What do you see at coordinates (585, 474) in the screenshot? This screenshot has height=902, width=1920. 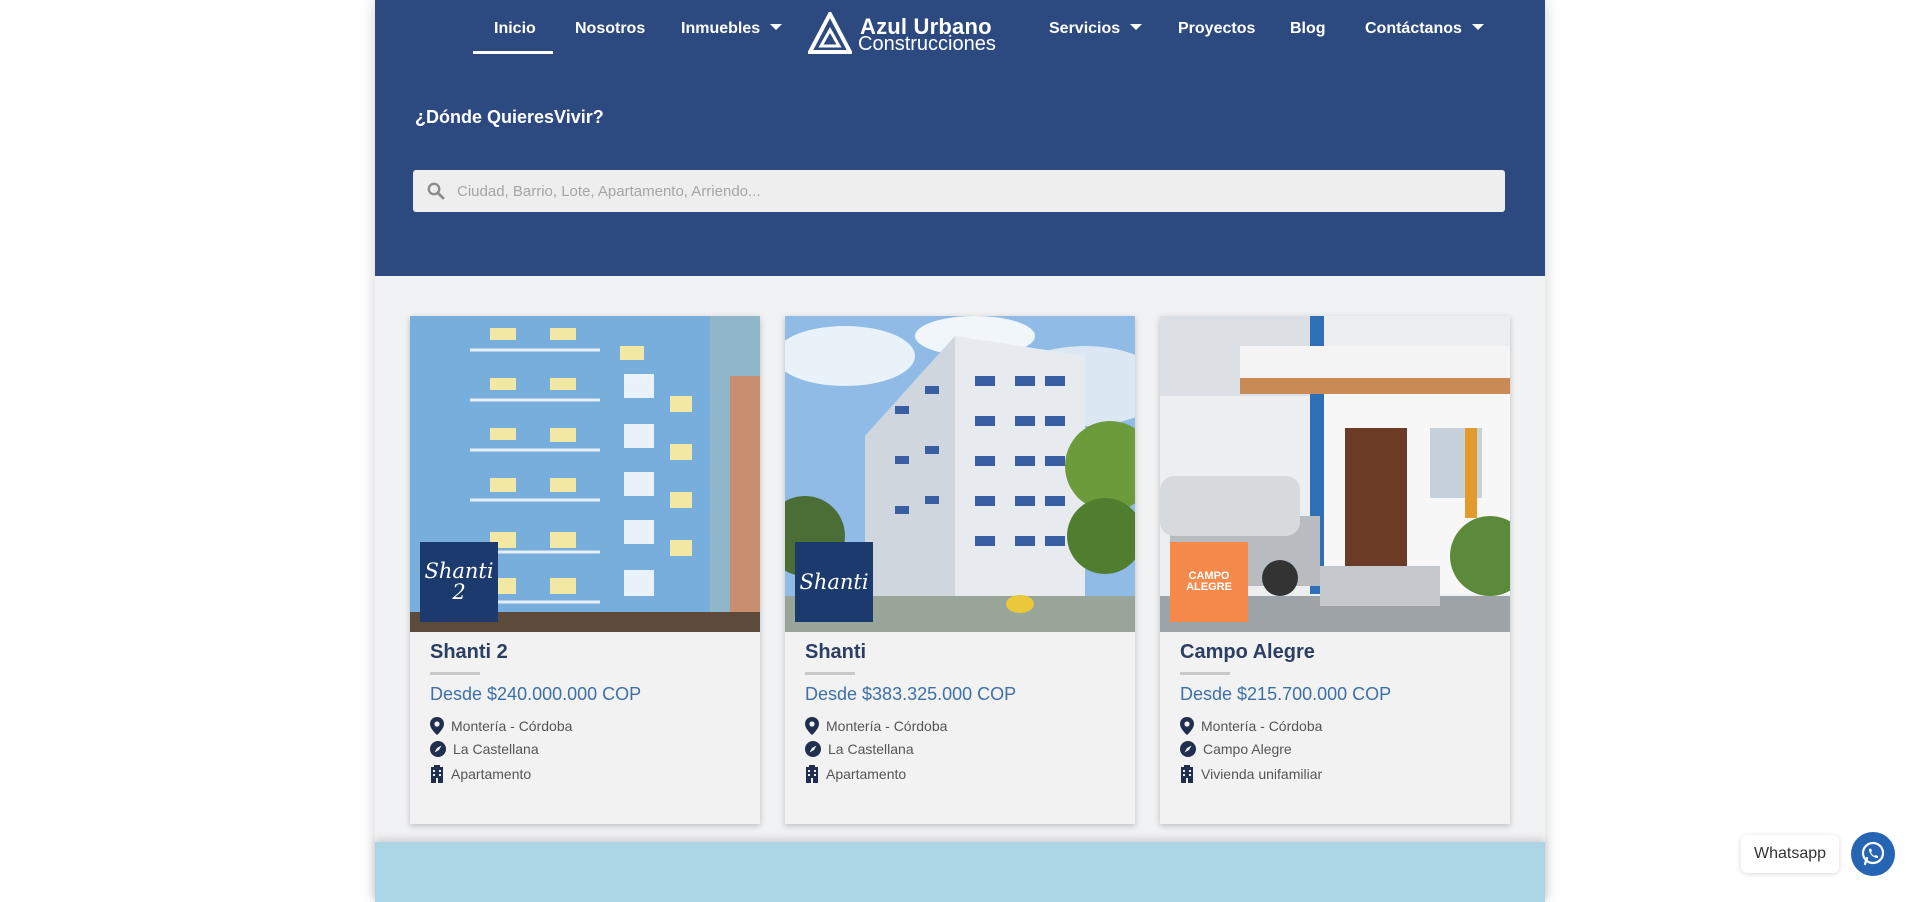 I see `property-image: Shanti 2` at bounding box center [585, 474].